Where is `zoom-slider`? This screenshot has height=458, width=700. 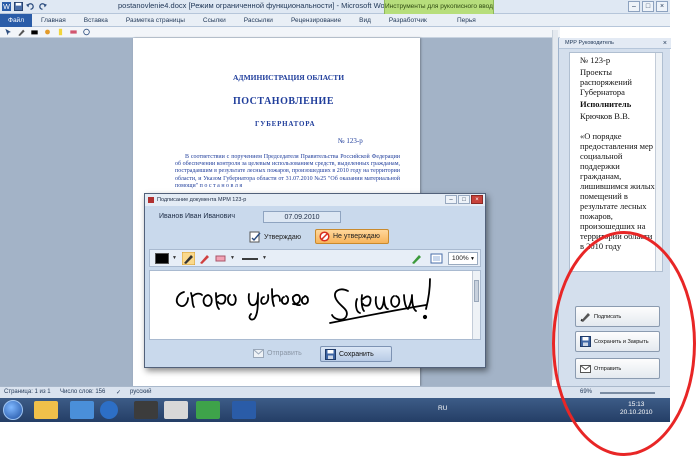 zoom-slider is located at coordinates (627, 393).